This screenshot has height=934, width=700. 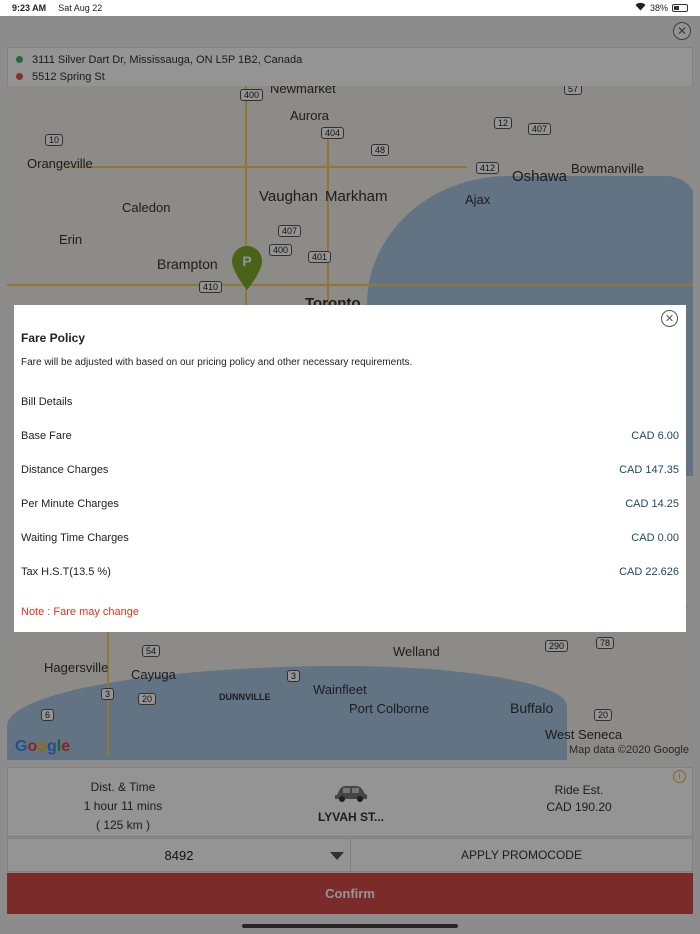 I want to click on bill-row: Distance Charges CAD 147.35, so click(x=350, y=470).